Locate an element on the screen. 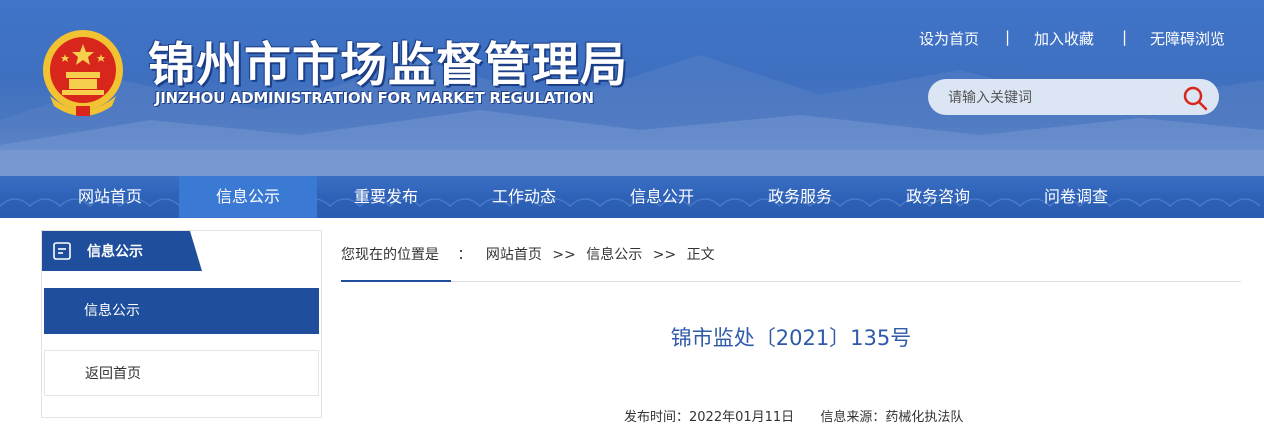  sidebar-item-back-home: 返回首页 is located at coordinates (181, 373).